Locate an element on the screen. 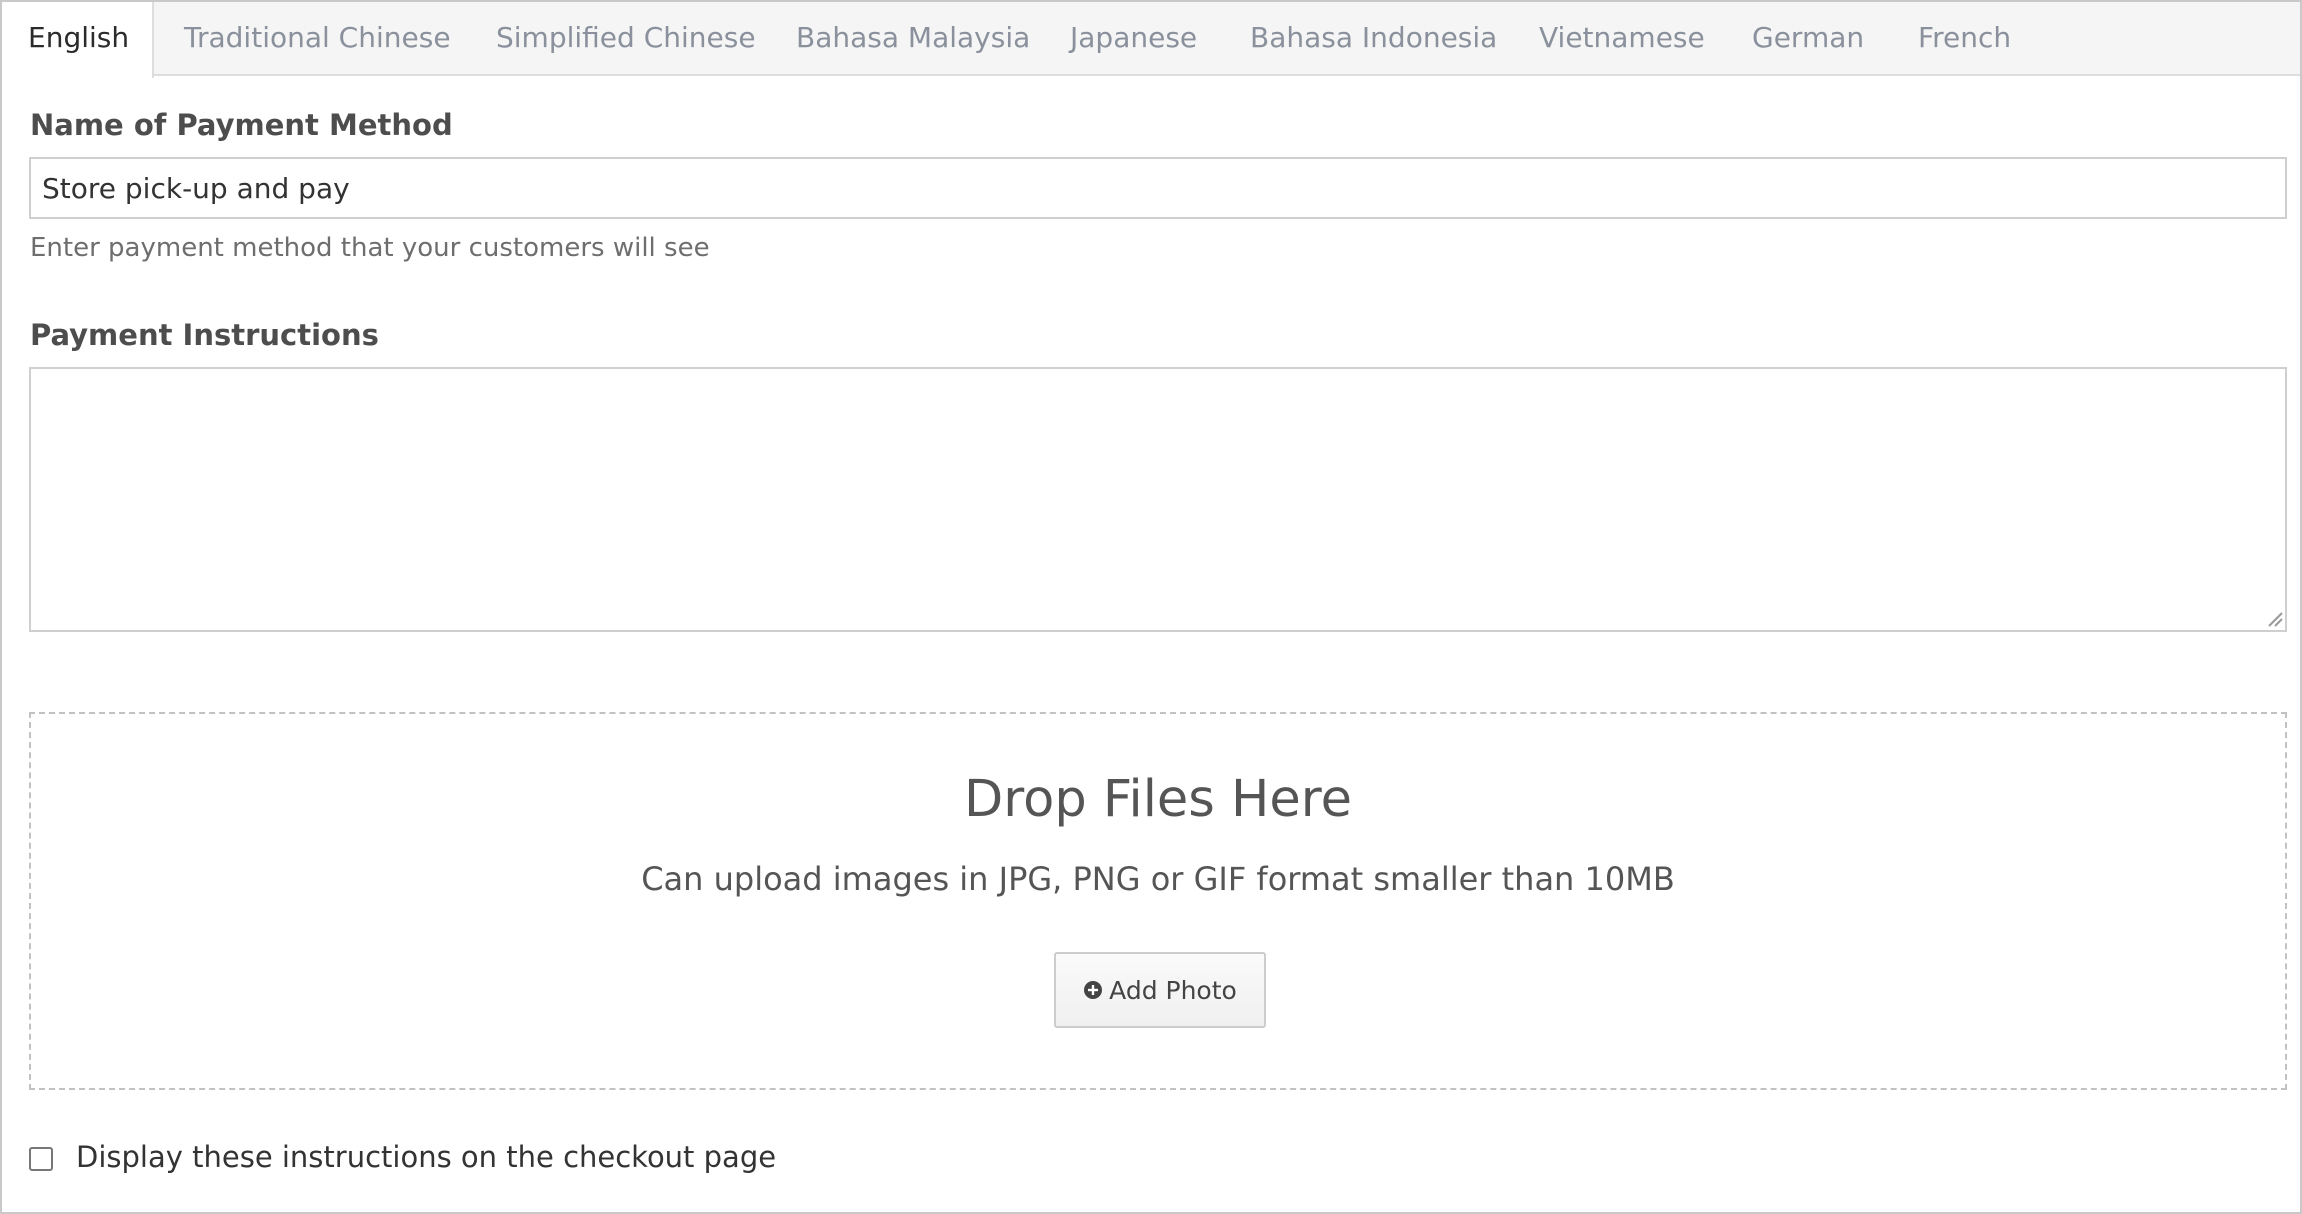  tab-english: English is located at coordinates (78, 40).